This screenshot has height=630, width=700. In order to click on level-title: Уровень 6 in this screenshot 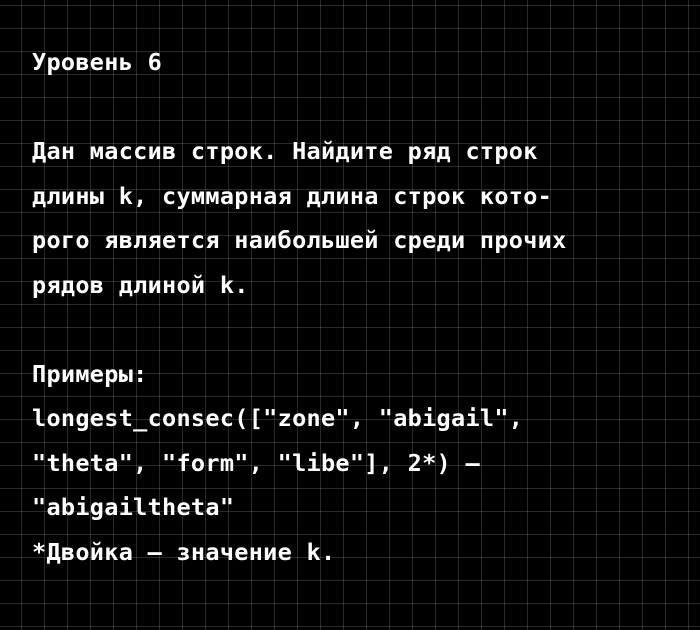, I will do `click(97, 62)`.